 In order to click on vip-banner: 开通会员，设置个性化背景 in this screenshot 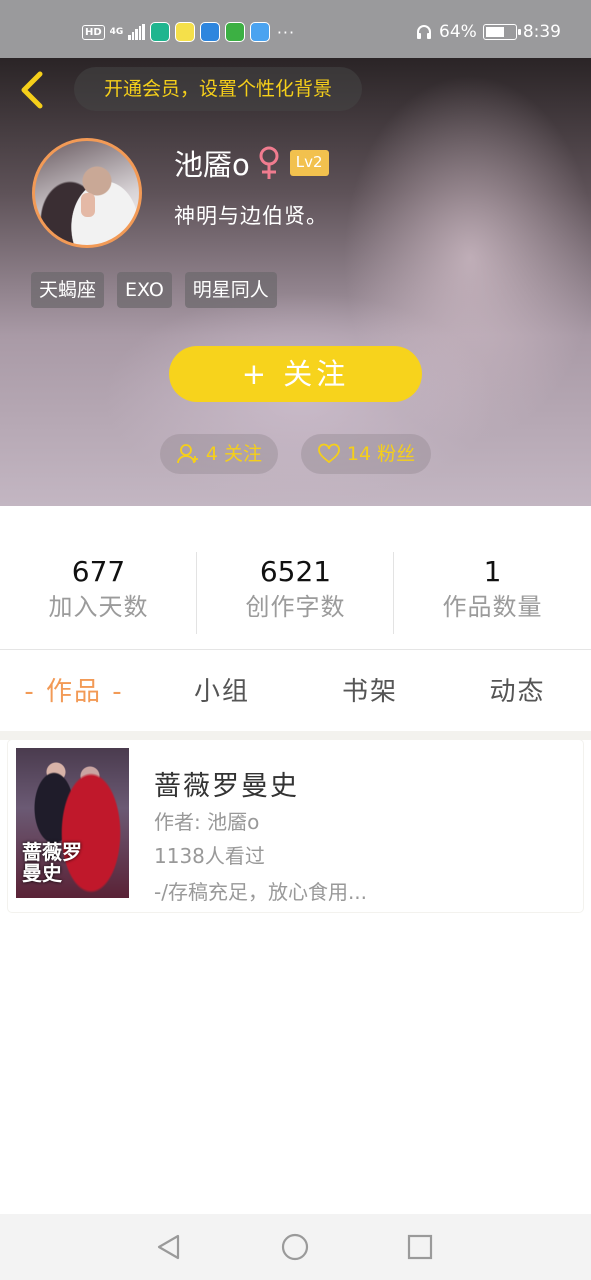, I will do `click(218, 89)`.